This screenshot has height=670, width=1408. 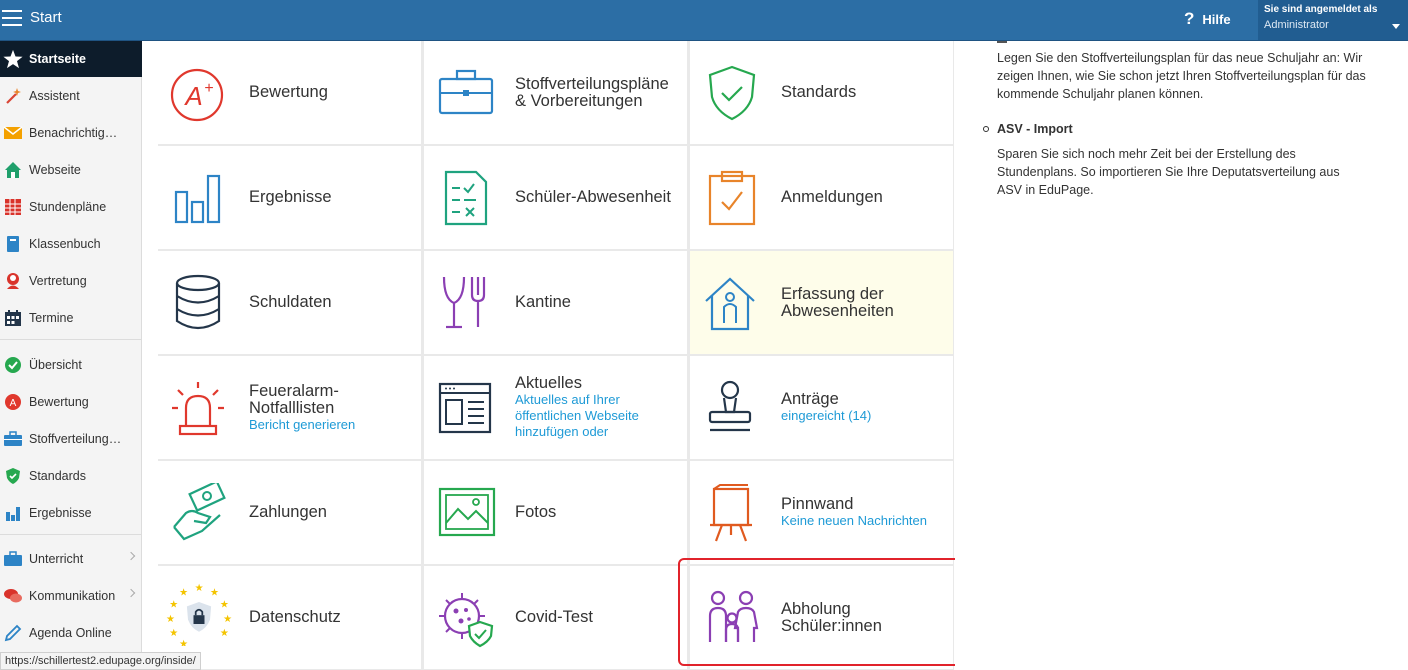 I want to click on tile-title: Bewertung, so click(x=288, y=92).